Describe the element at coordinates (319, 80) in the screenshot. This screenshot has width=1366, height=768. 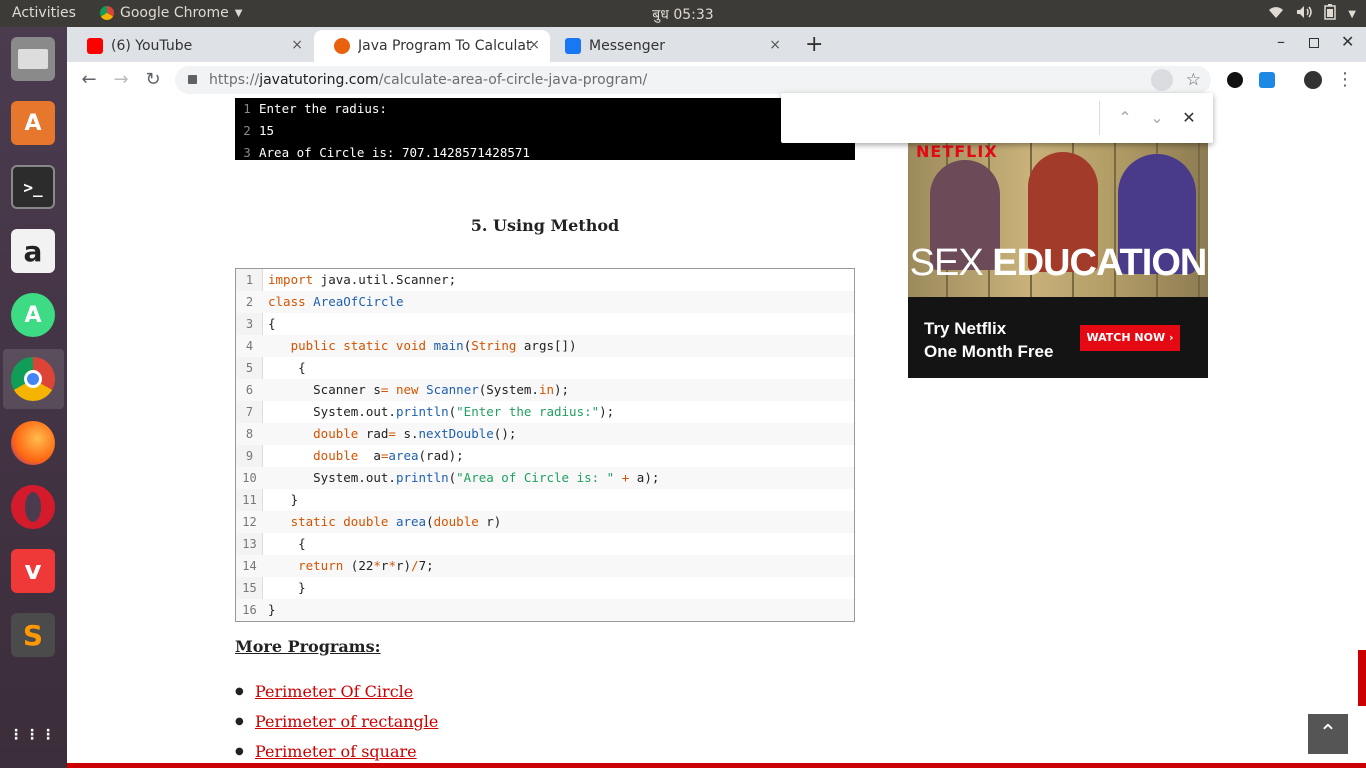
I see `url-host: javatutoring.com` at that location.